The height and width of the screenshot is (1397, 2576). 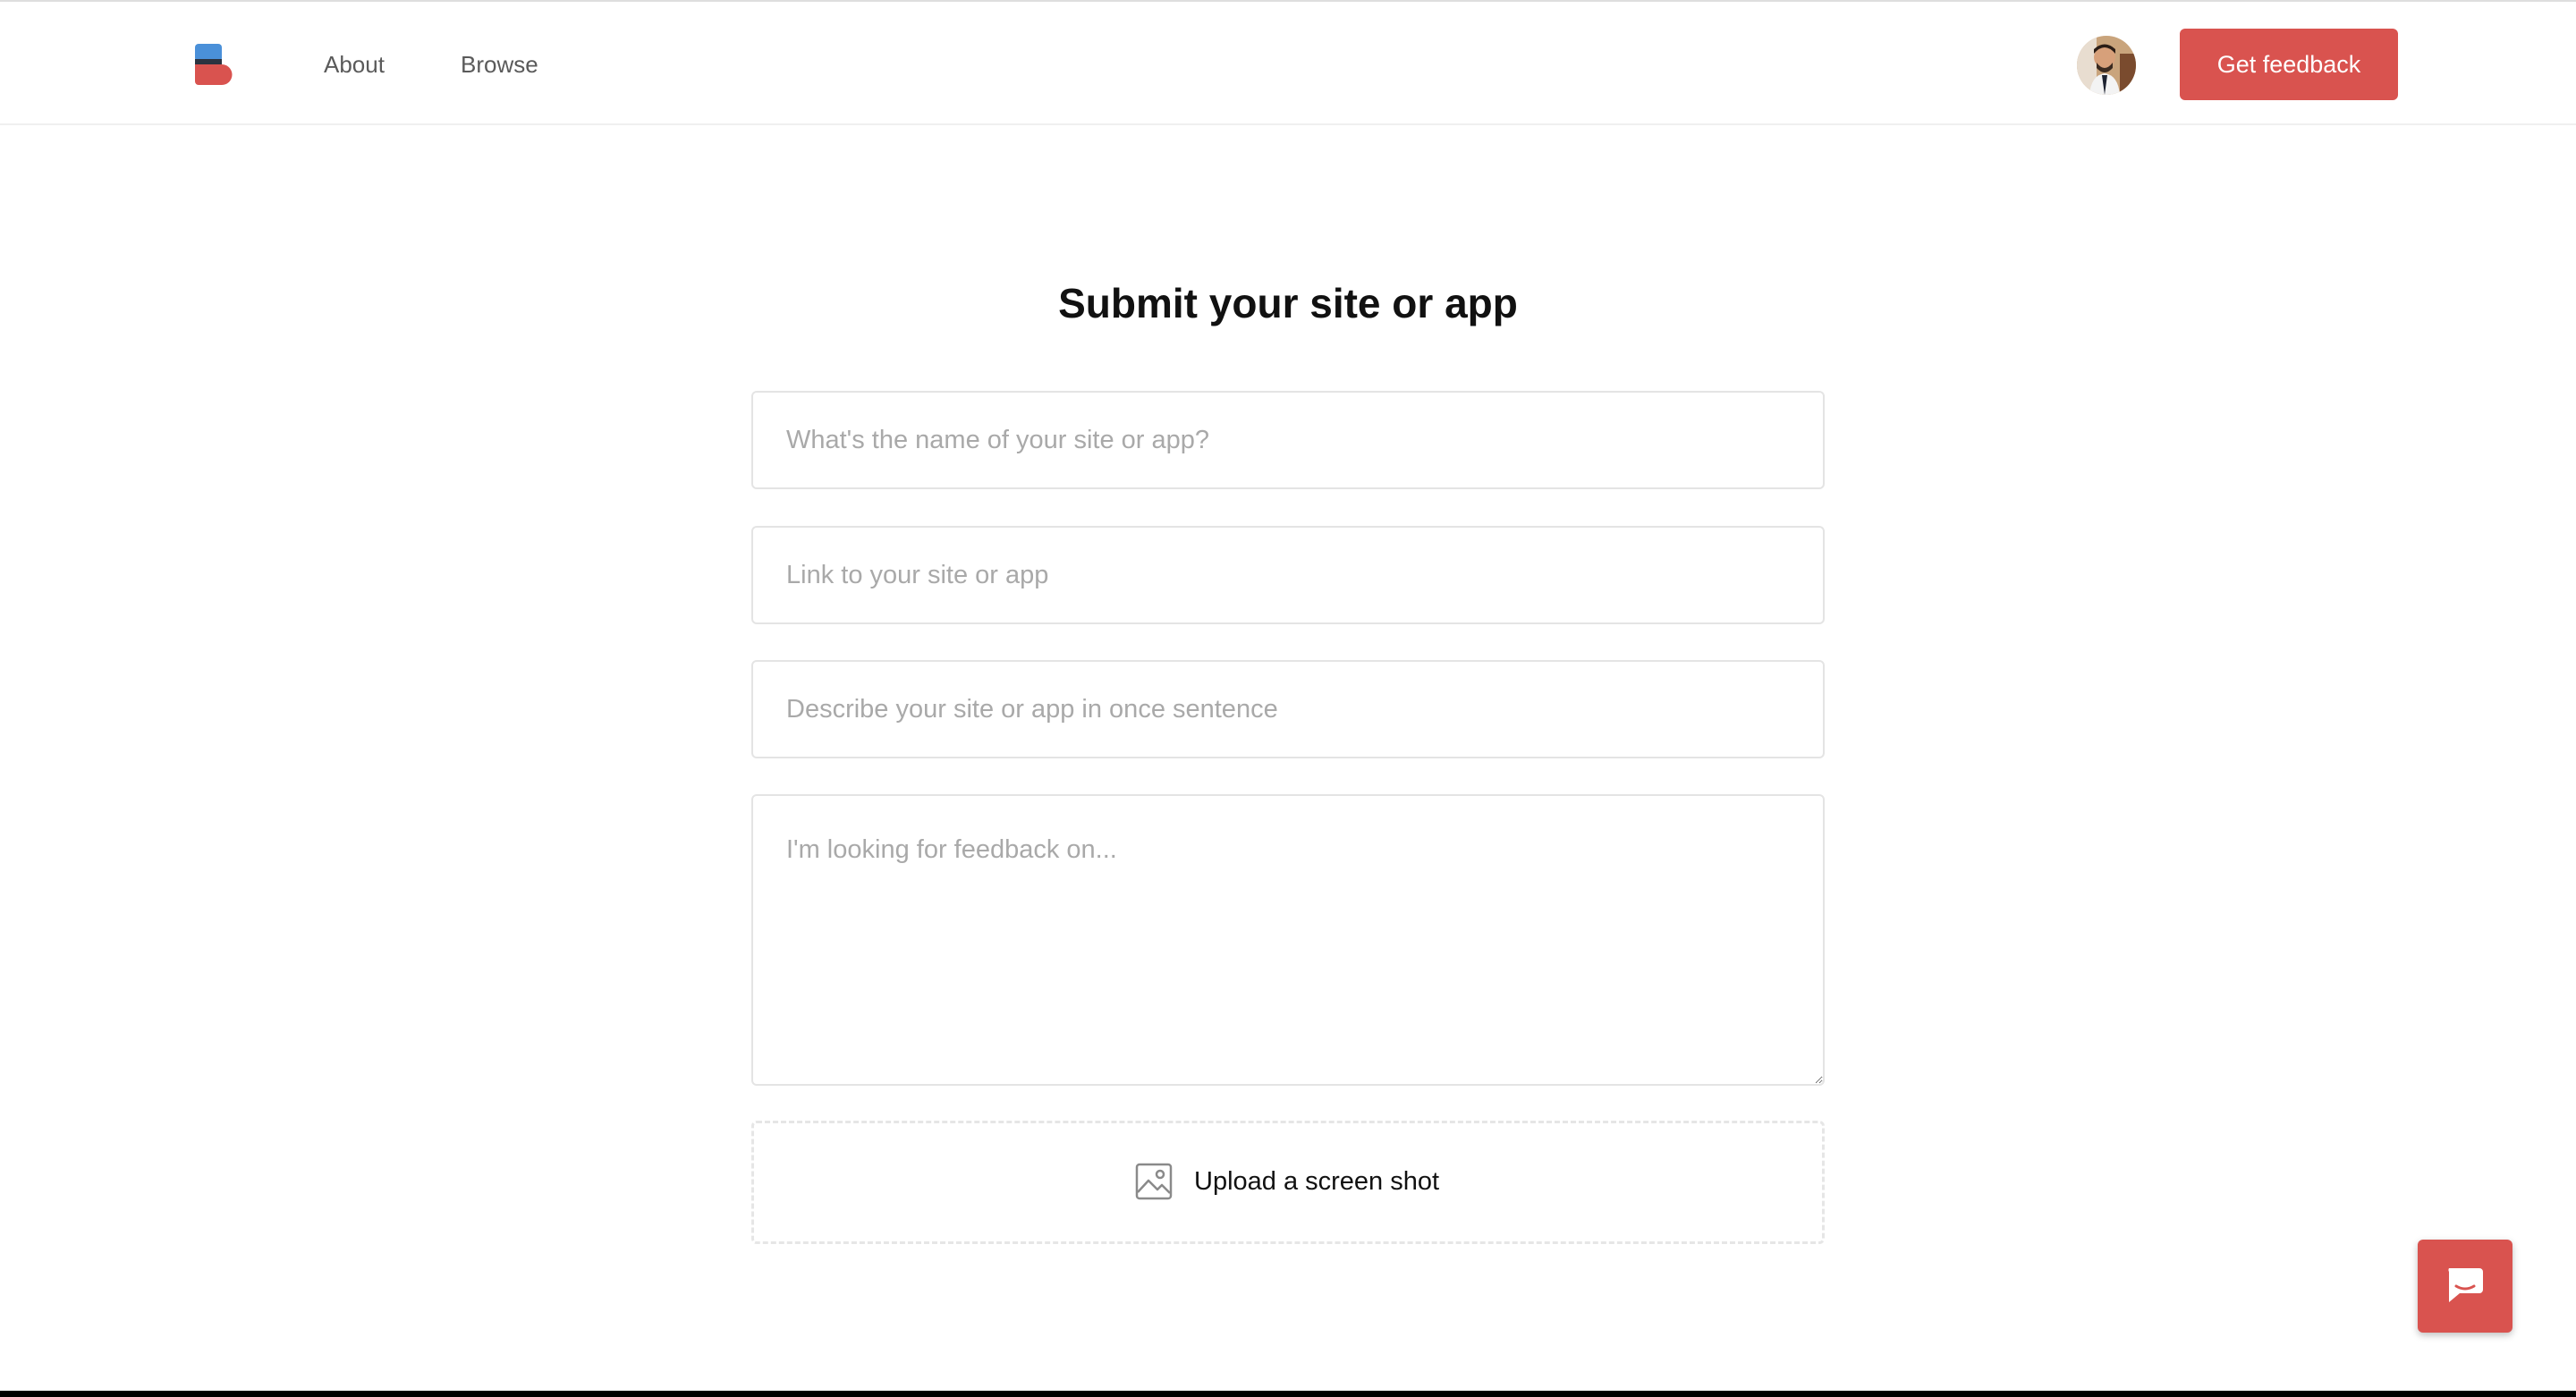 I want to click on upload-label: Upload a screen shot, so click(x=1317, y=1181).